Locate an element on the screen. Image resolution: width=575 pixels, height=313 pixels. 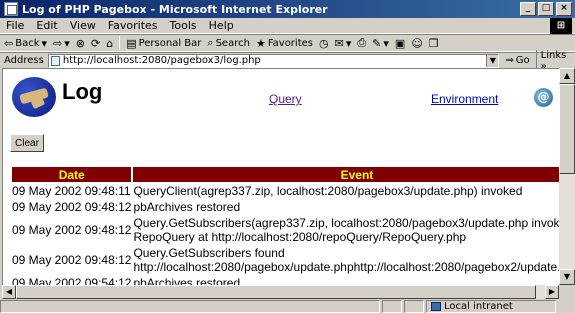
personal-bar-icon: ▤ is located at coordinates (131, 43).